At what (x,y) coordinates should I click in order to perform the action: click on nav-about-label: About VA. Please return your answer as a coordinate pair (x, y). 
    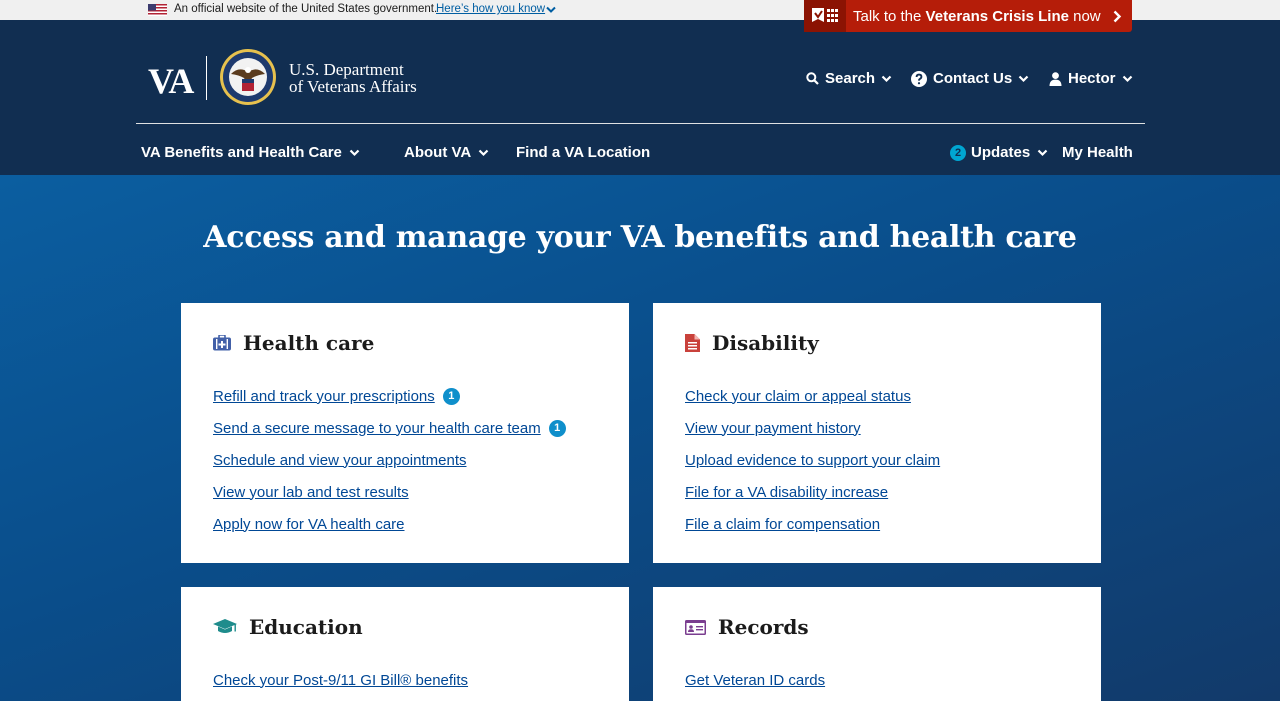
    Looking at the image, I should click on (438, 152).